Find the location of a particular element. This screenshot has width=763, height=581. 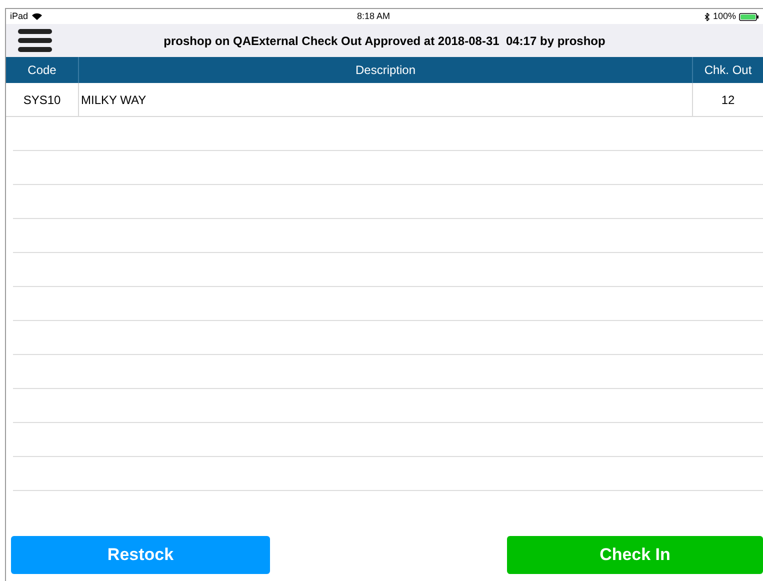

check-in-button: Check In is located at coordinates (635, 555).